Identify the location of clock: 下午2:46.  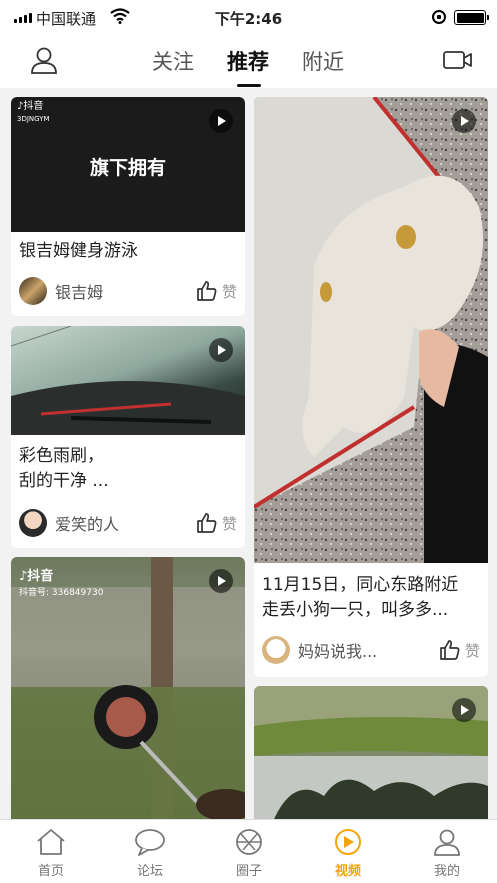
(248, 19).